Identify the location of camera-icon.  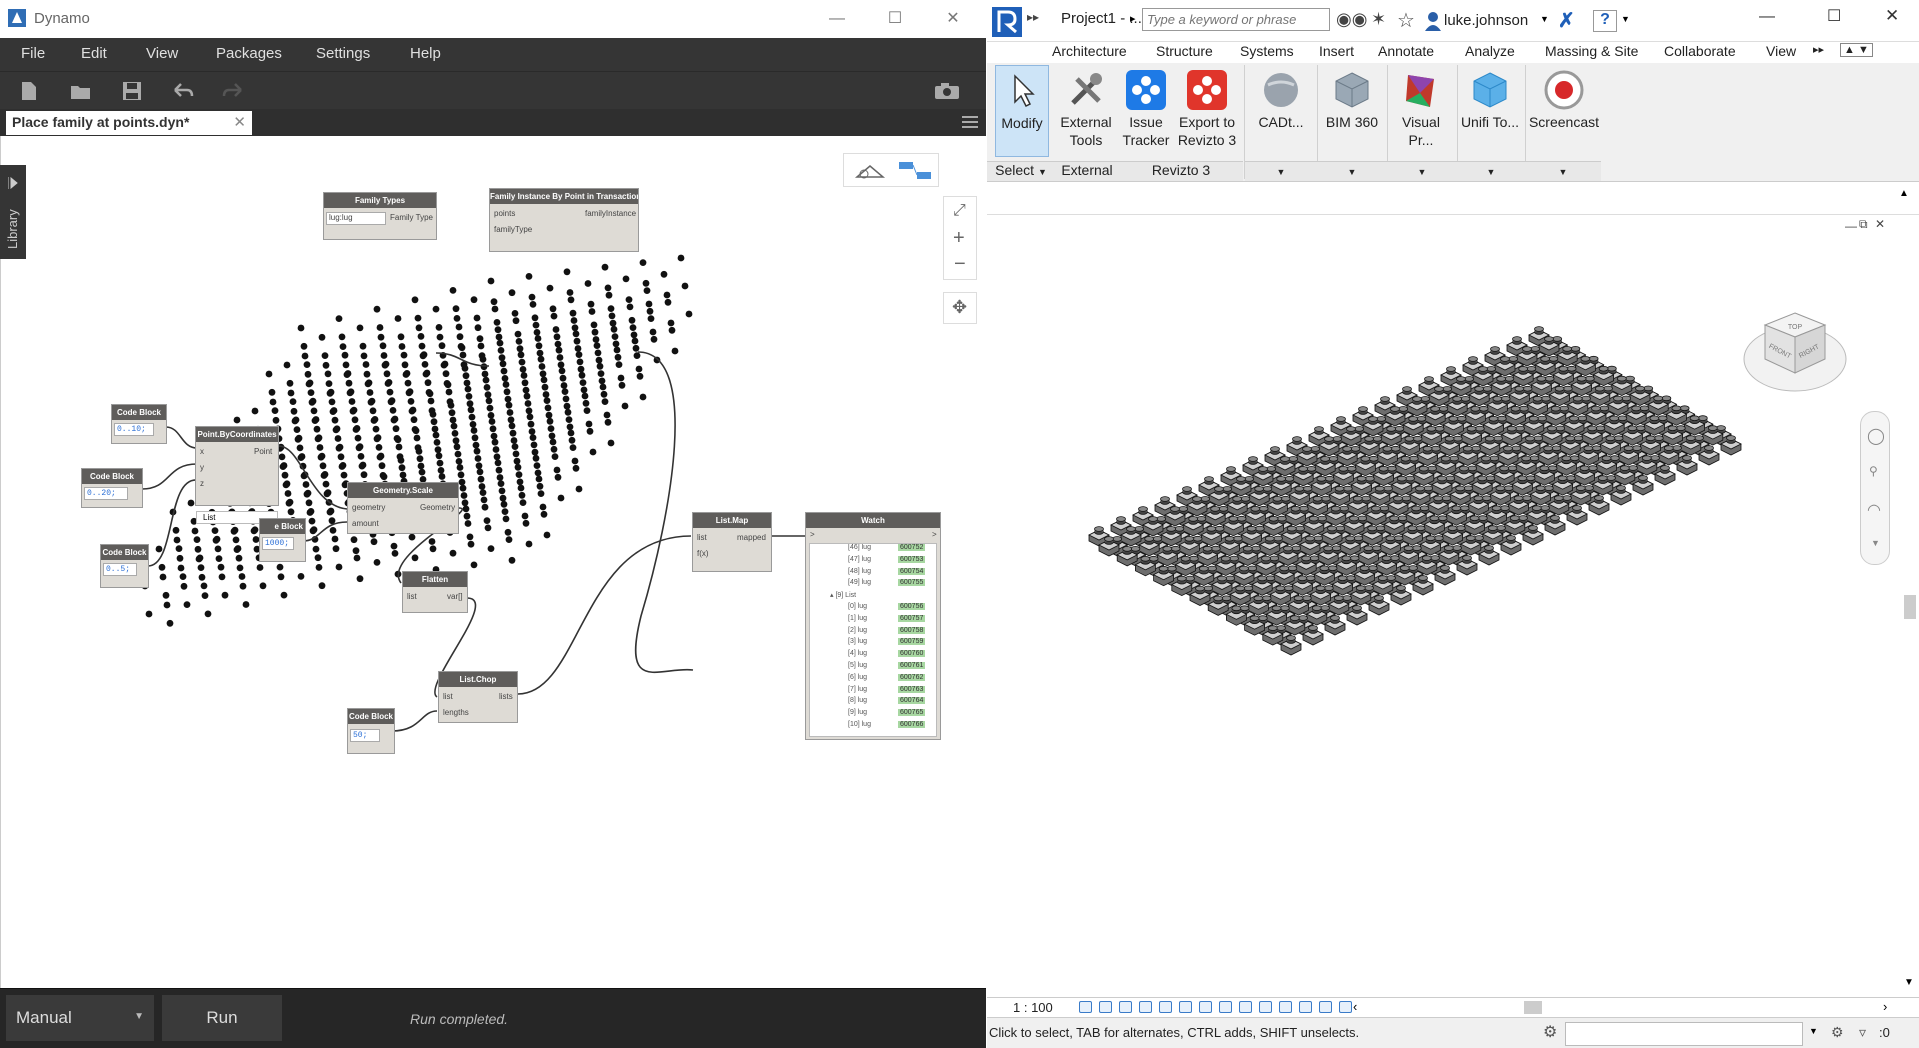
(947, 91).